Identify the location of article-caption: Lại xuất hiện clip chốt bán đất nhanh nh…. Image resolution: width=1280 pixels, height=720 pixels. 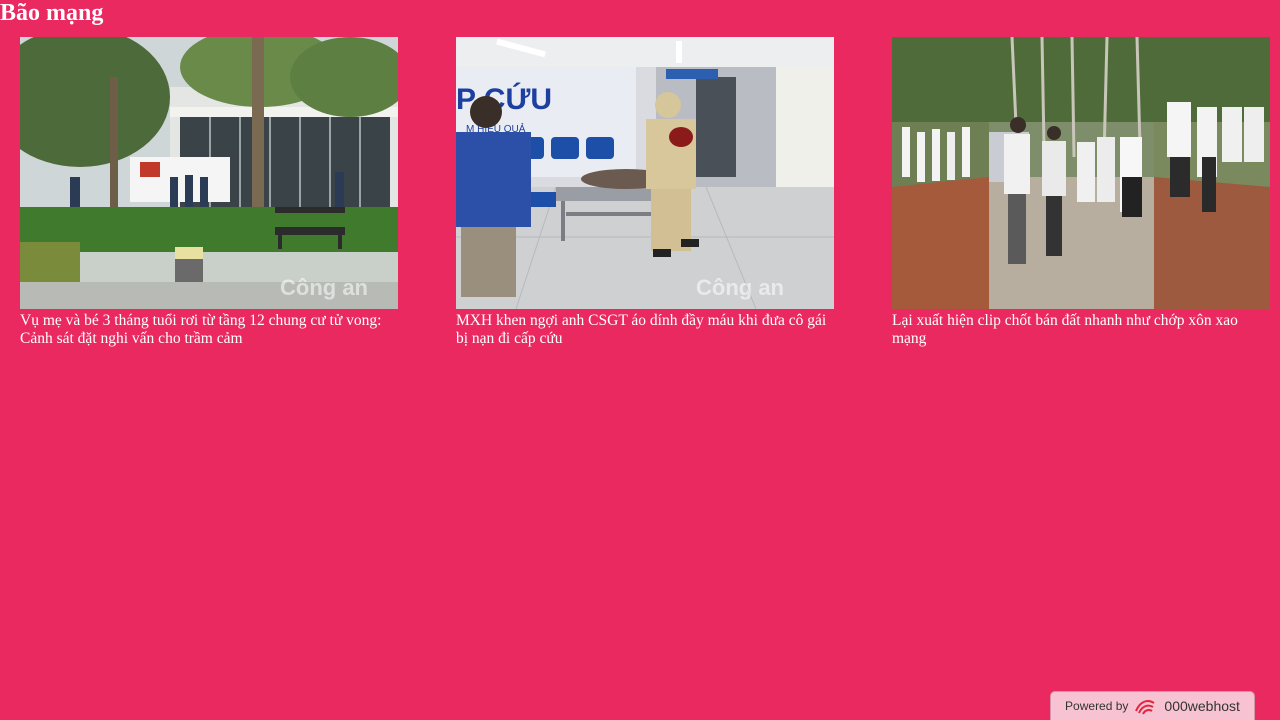
(1081, 330).